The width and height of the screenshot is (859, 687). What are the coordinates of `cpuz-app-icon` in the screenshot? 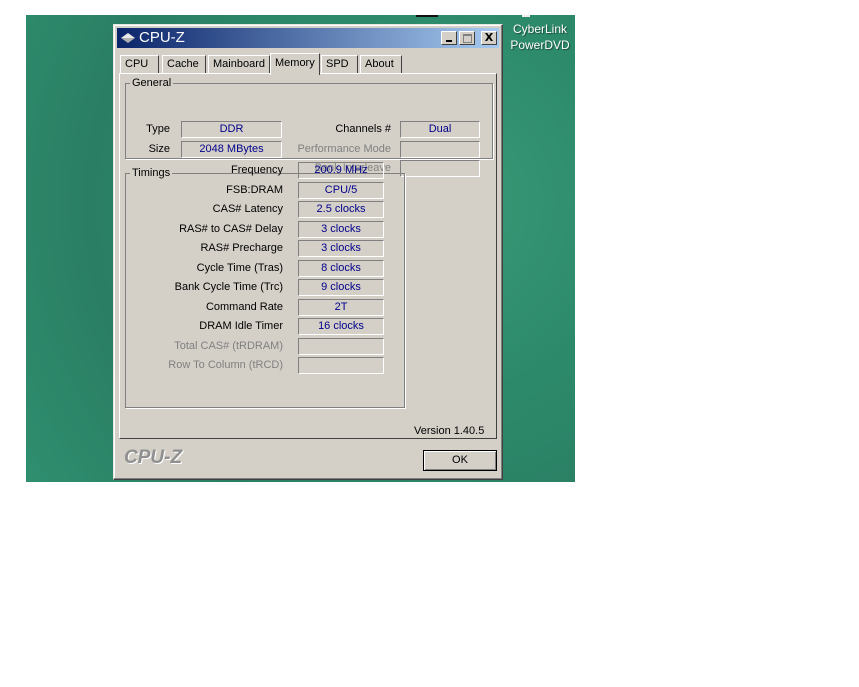 It's located at (128, 38).